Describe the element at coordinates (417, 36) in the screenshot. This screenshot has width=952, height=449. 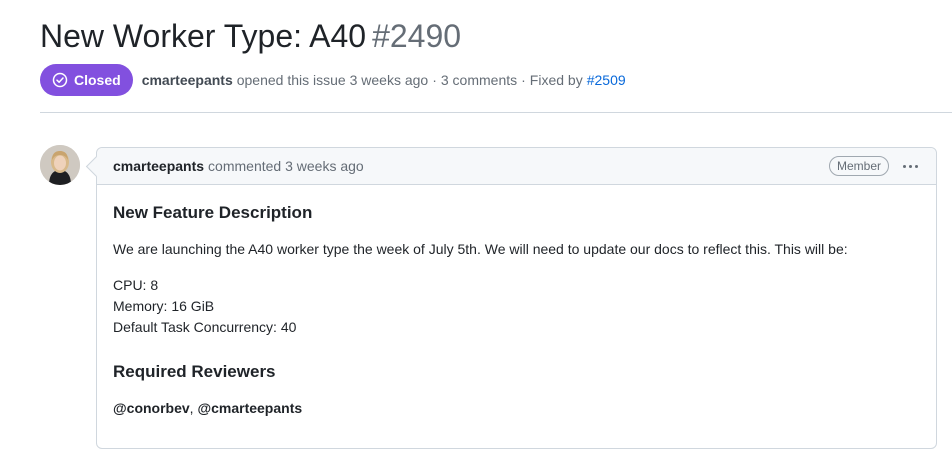
I see `issue-number: #2490` at that location.